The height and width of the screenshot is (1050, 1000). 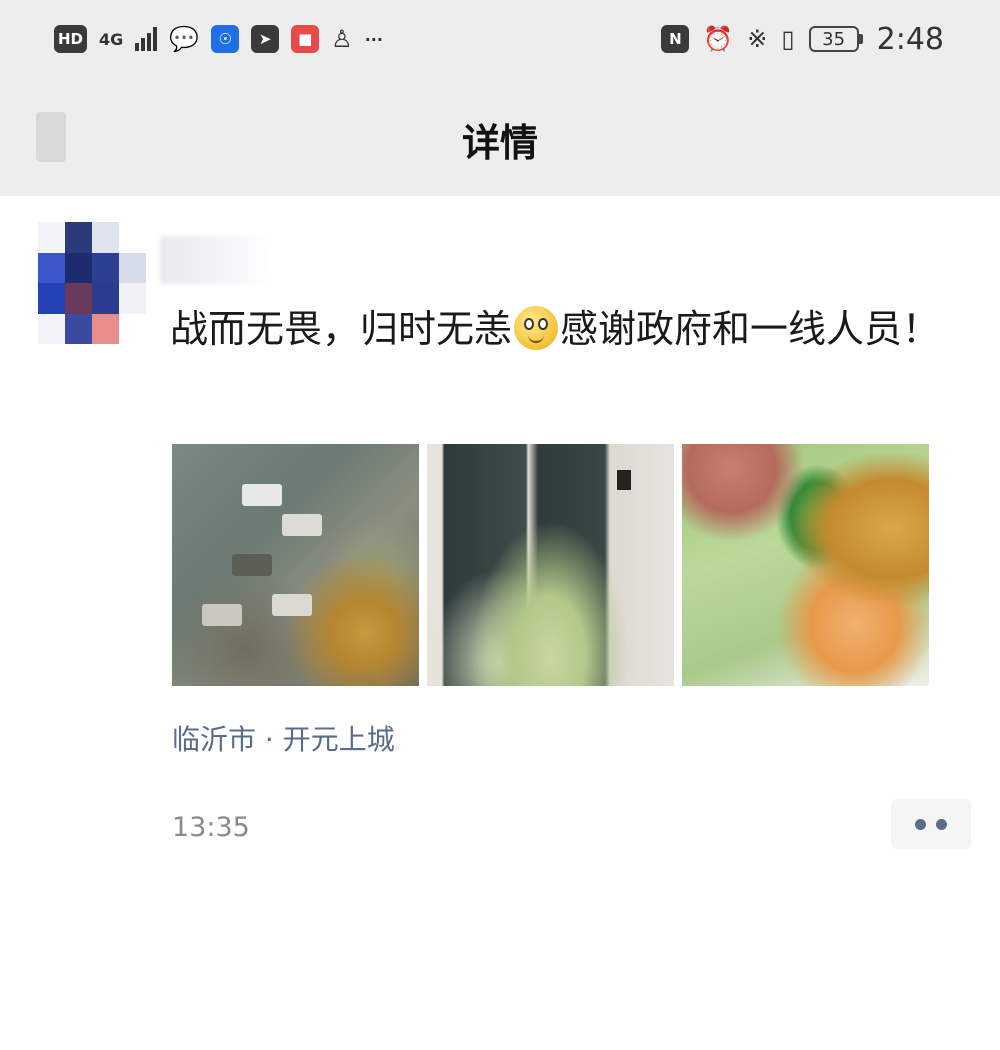 What do you see at coordinates (805, 565) in the screenshot?
I see `vegetable-bags-photo` at bounding box center [805, 565].